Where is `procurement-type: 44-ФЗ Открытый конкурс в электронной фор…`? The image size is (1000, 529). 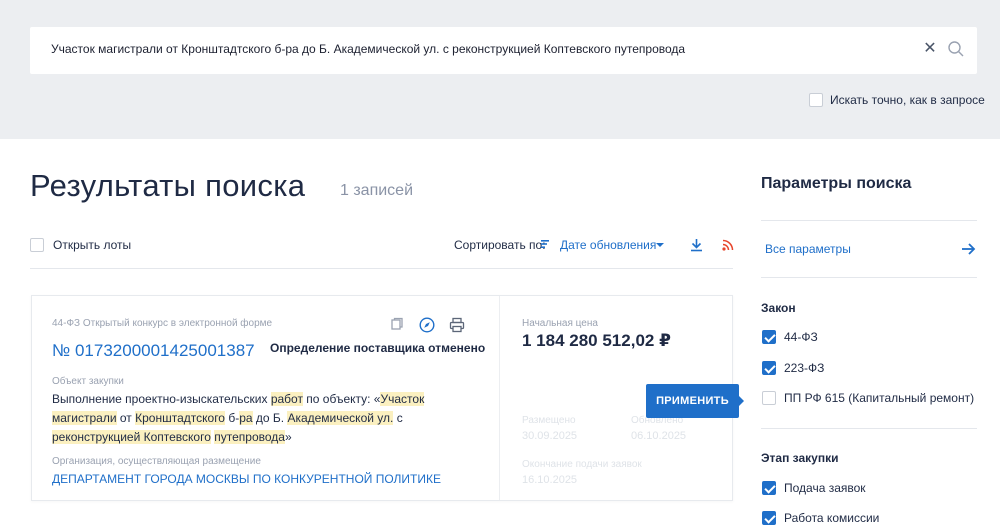
procurement-type: 44-ФЗ Открытый конкурс в электронной фор… is located at coordinates (162, 323).